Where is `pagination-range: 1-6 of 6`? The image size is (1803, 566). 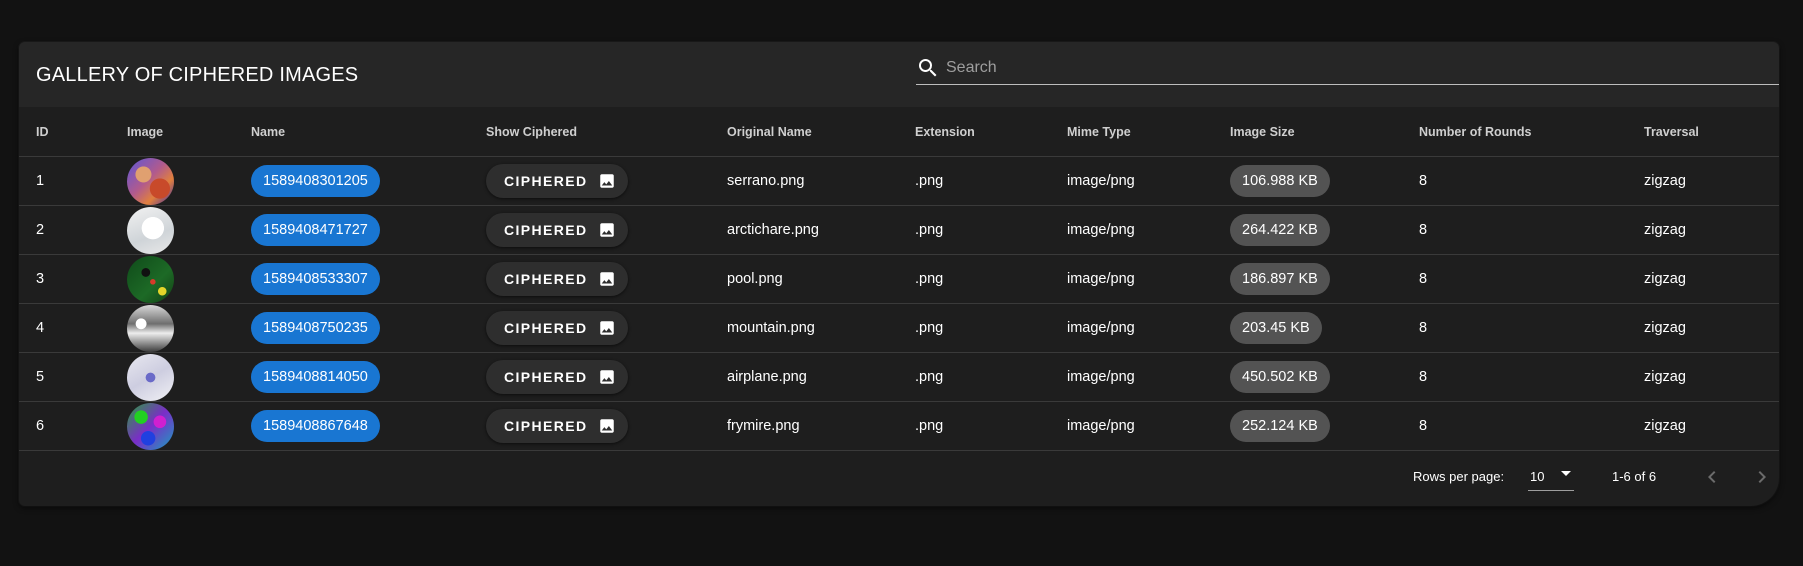 pagination-range: 1-6 of 6 is located at coordinates (1634, 476).